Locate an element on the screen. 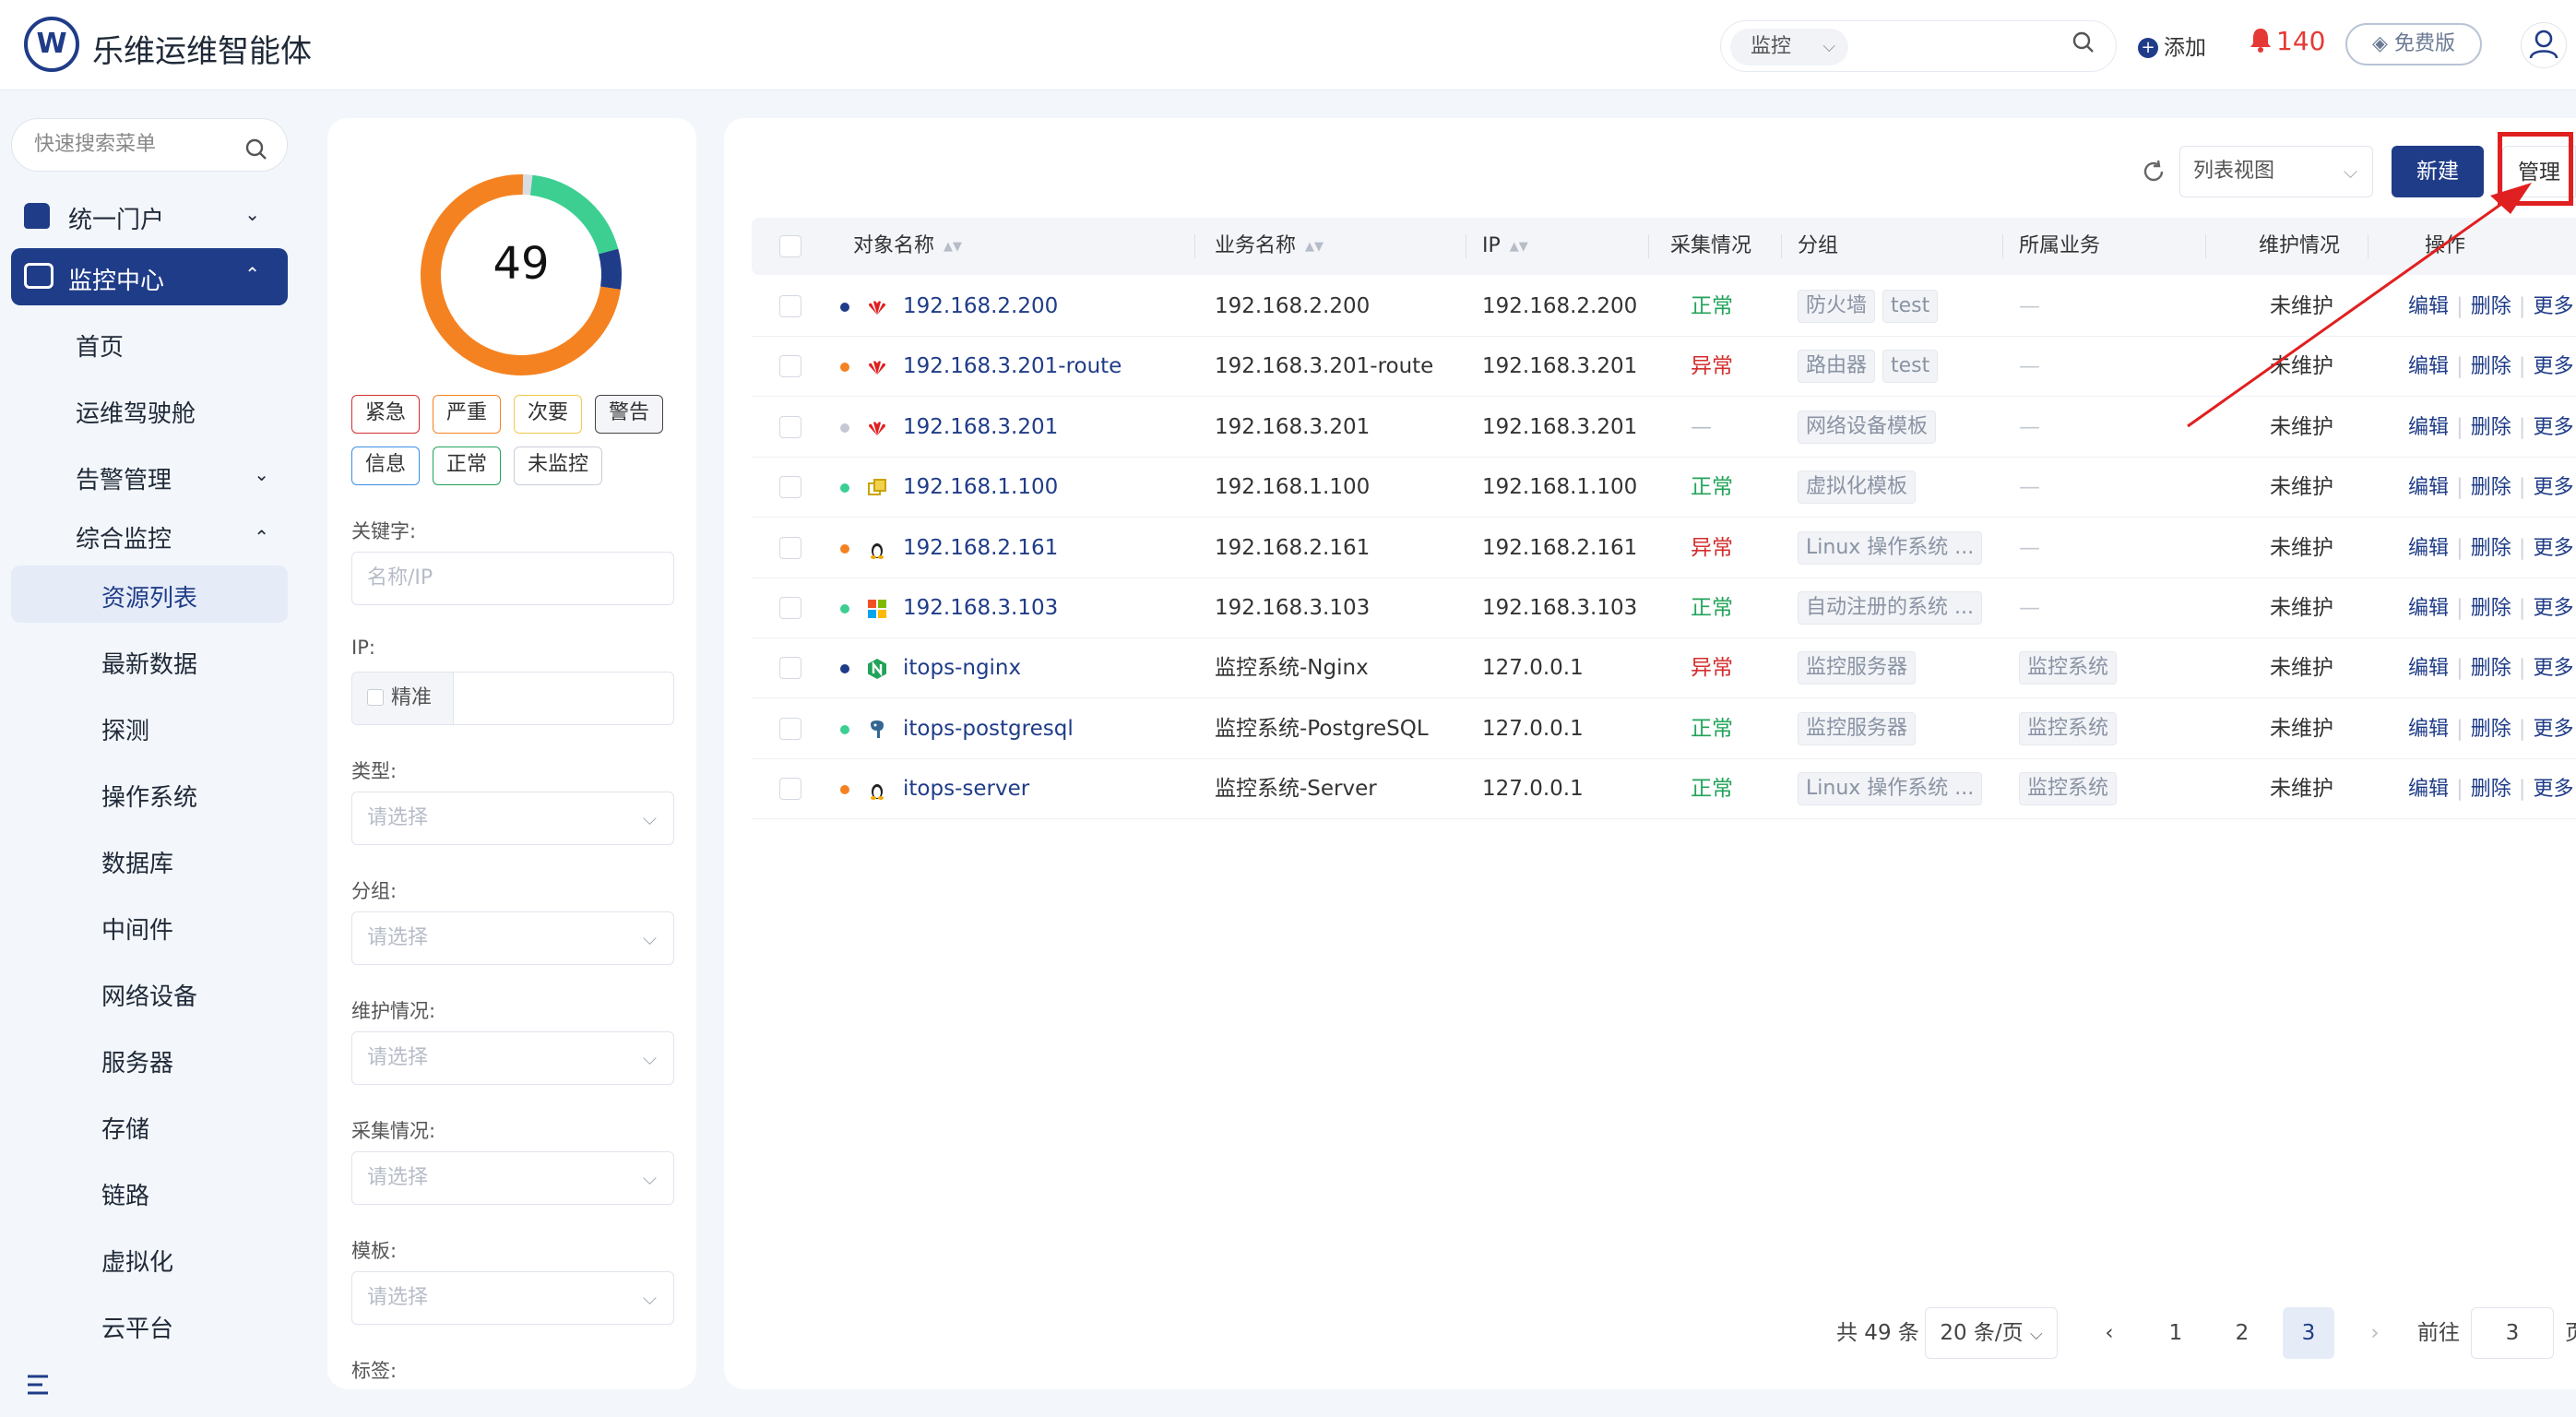 This screenshot has height=1417, width=2576. object-name-link: 192.168.2.200 is located at coordinates (981, 306).